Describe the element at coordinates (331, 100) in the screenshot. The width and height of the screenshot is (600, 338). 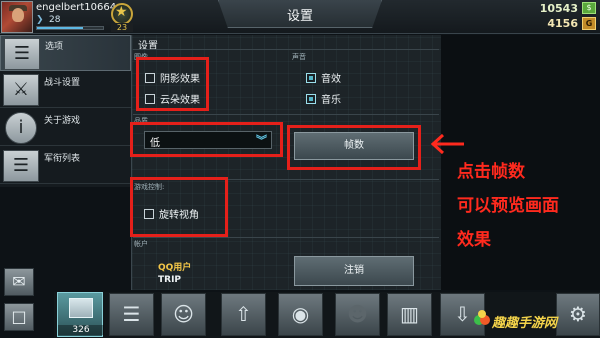
I see `music-label: 音乐` at that location.